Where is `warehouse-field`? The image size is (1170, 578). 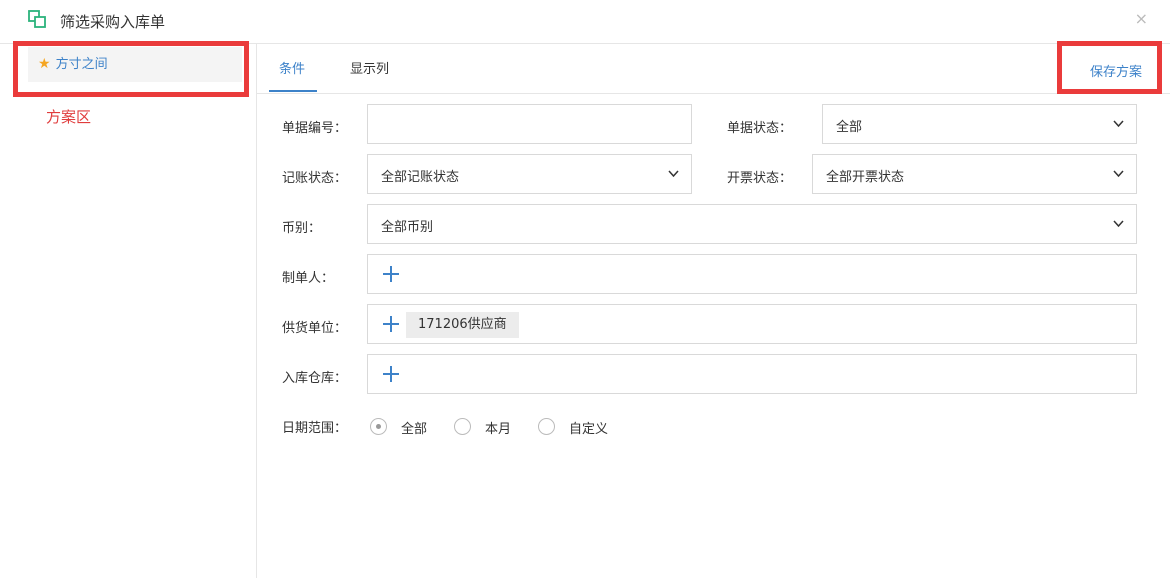
warehouse-field is located at coordinates (752, 374).